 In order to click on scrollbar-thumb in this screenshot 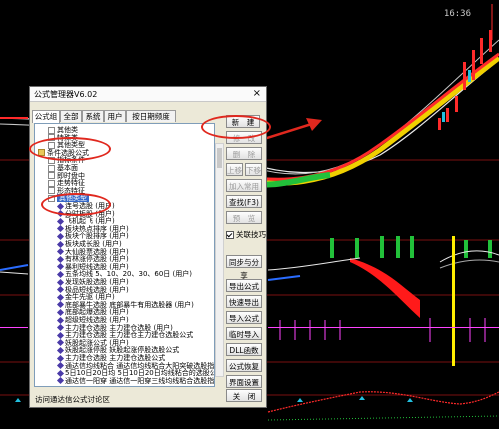, I will do `click(219, 158)`.